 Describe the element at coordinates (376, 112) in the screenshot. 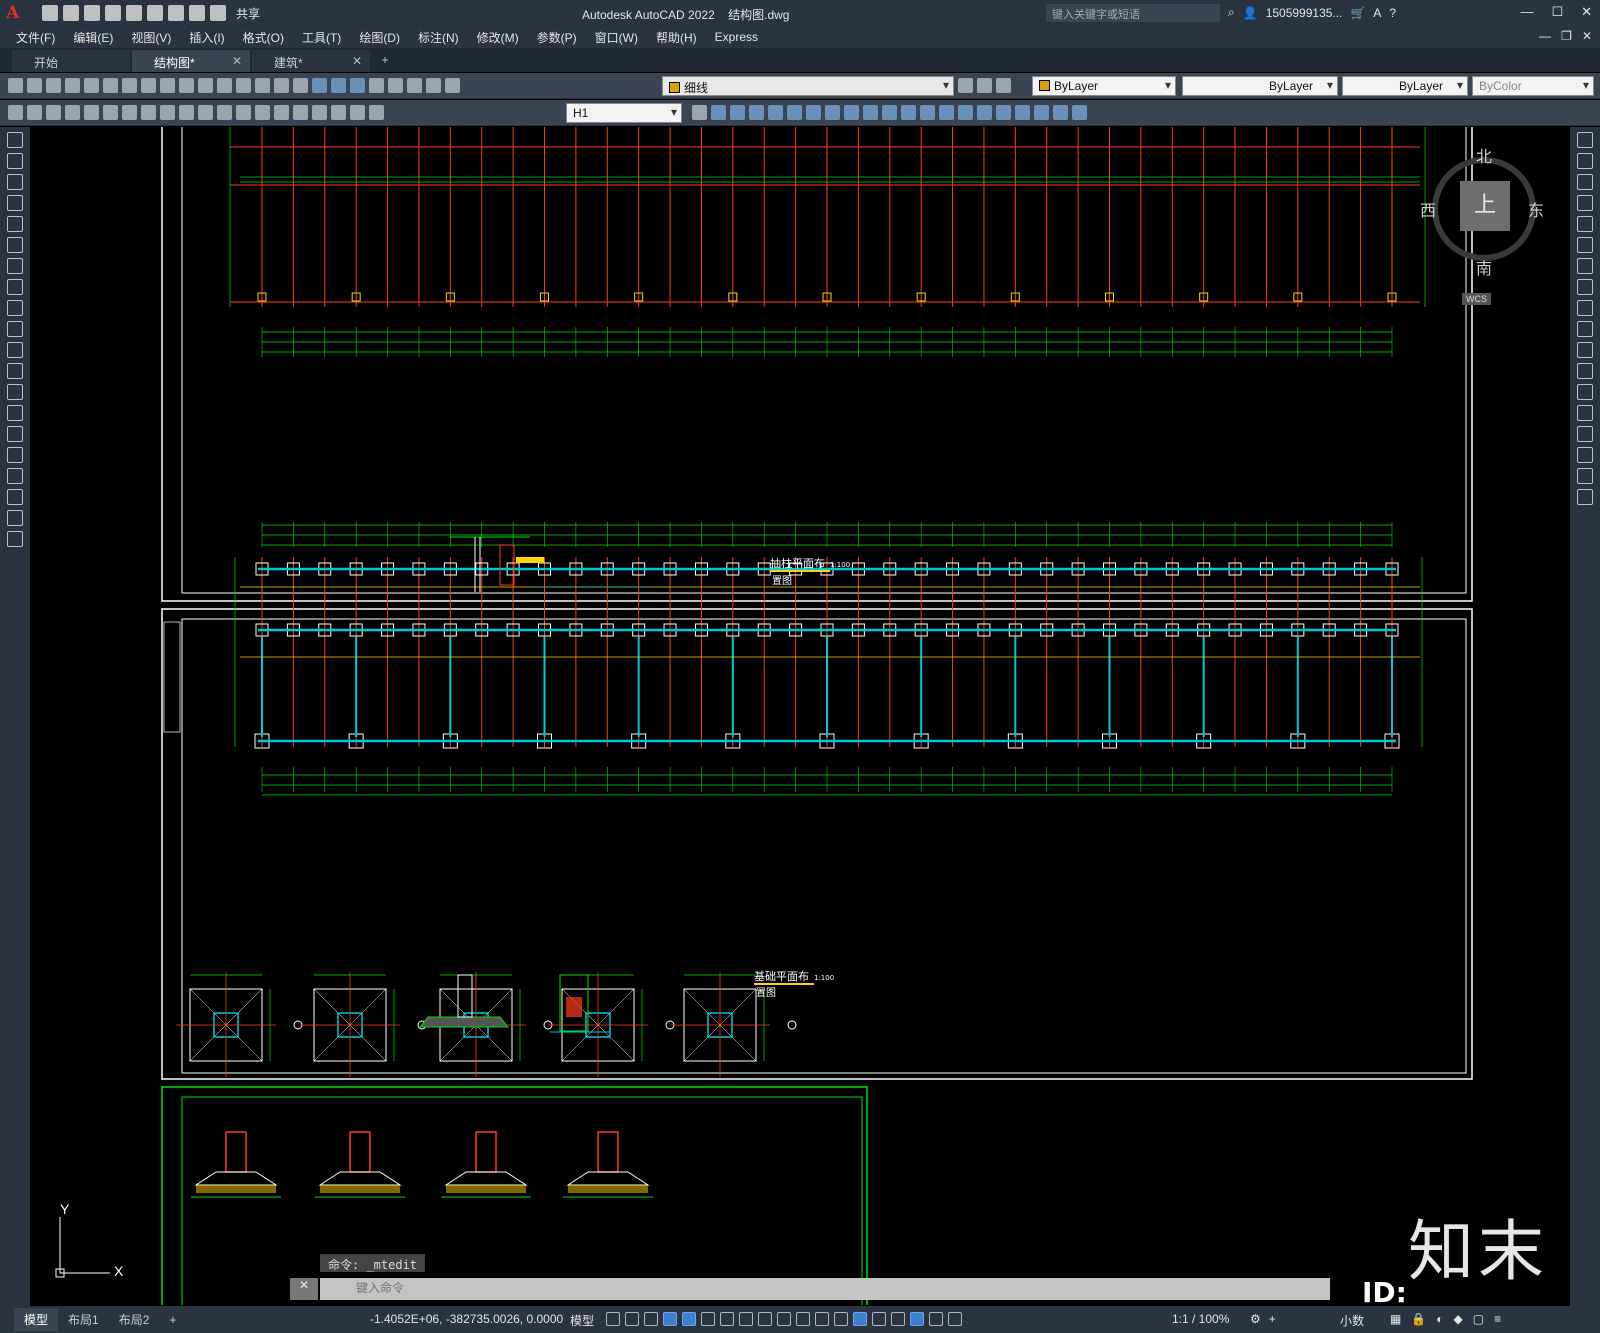

I see `dim-update-icon` at that location.